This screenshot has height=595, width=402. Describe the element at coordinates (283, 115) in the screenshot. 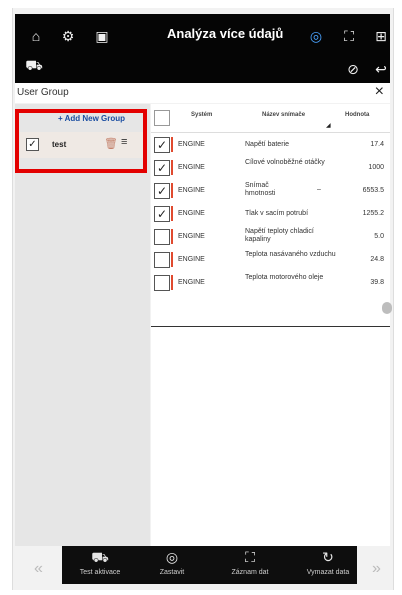

I see `column-sensor-name: Název snímače` at that location.